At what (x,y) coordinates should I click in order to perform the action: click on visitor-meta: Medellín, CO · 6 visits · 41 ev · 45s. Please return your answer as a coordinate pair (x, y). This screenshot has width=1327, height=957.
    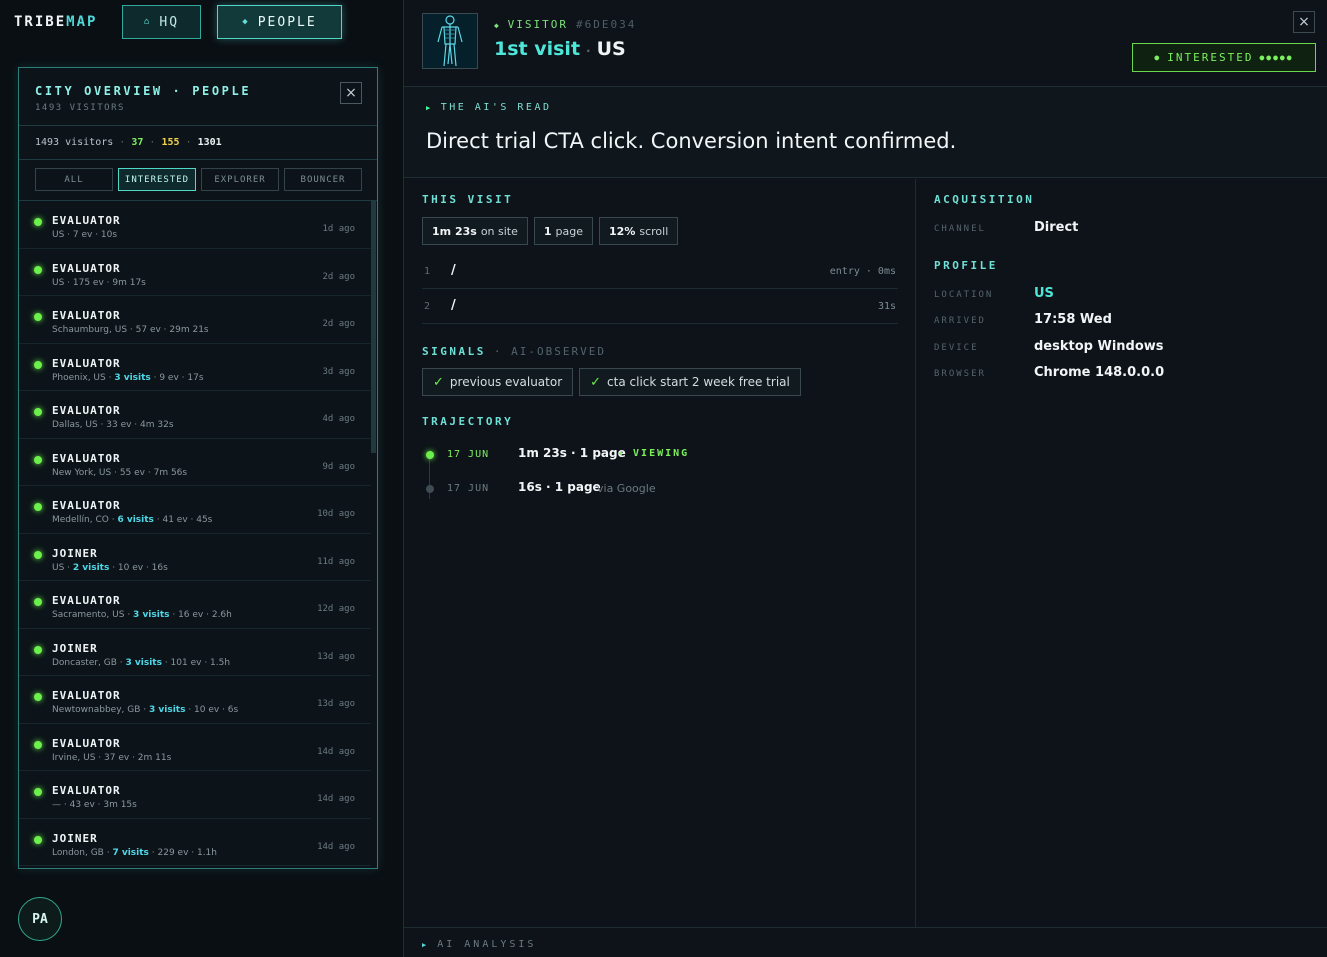
    Looking at the image, I should click on (132, 520).